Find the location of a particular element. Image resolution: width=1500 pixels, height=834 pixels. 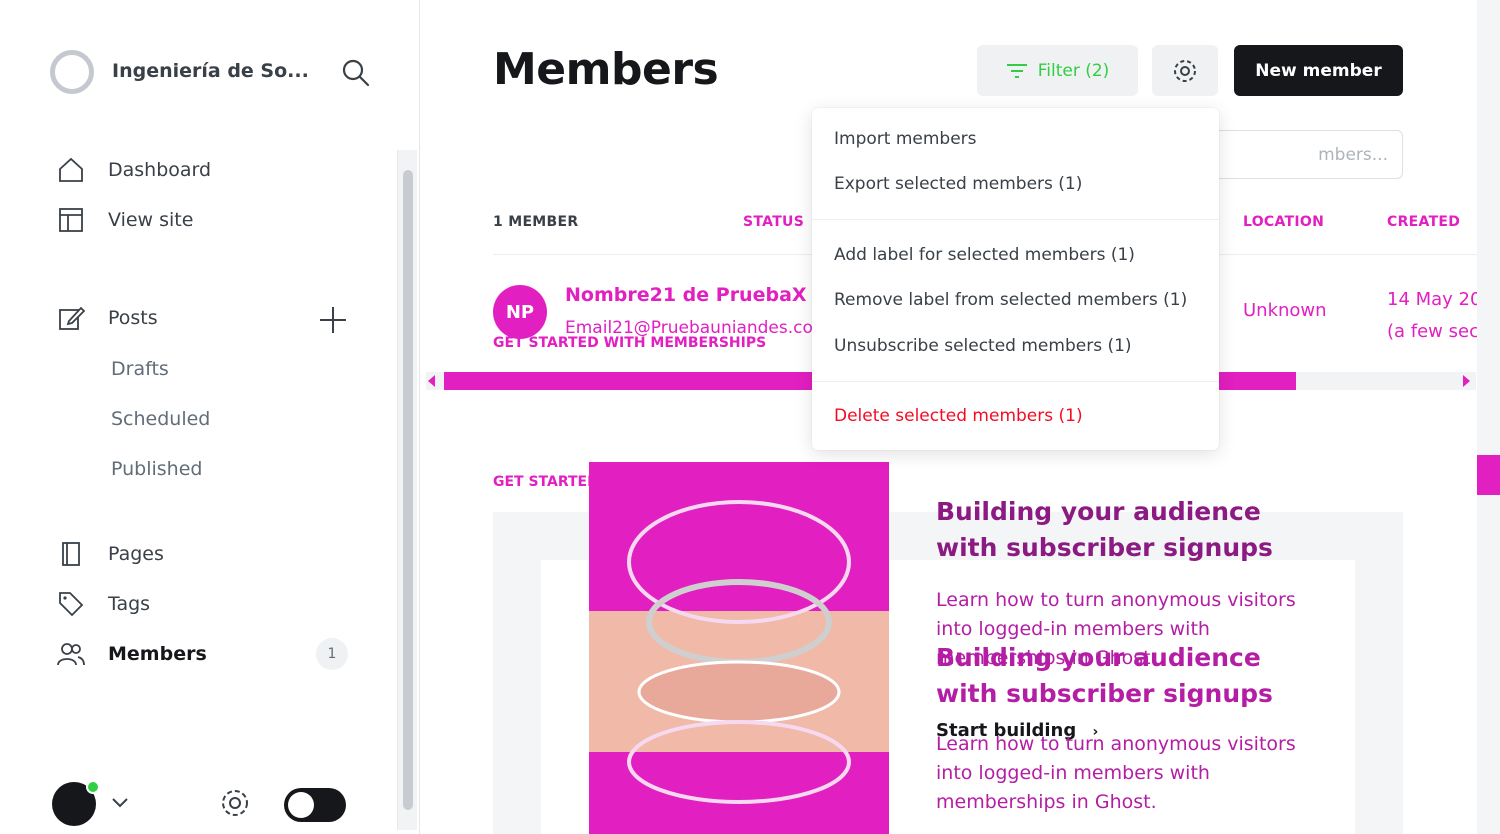

scroll-left-arrow is located at coordinates (431, 381).